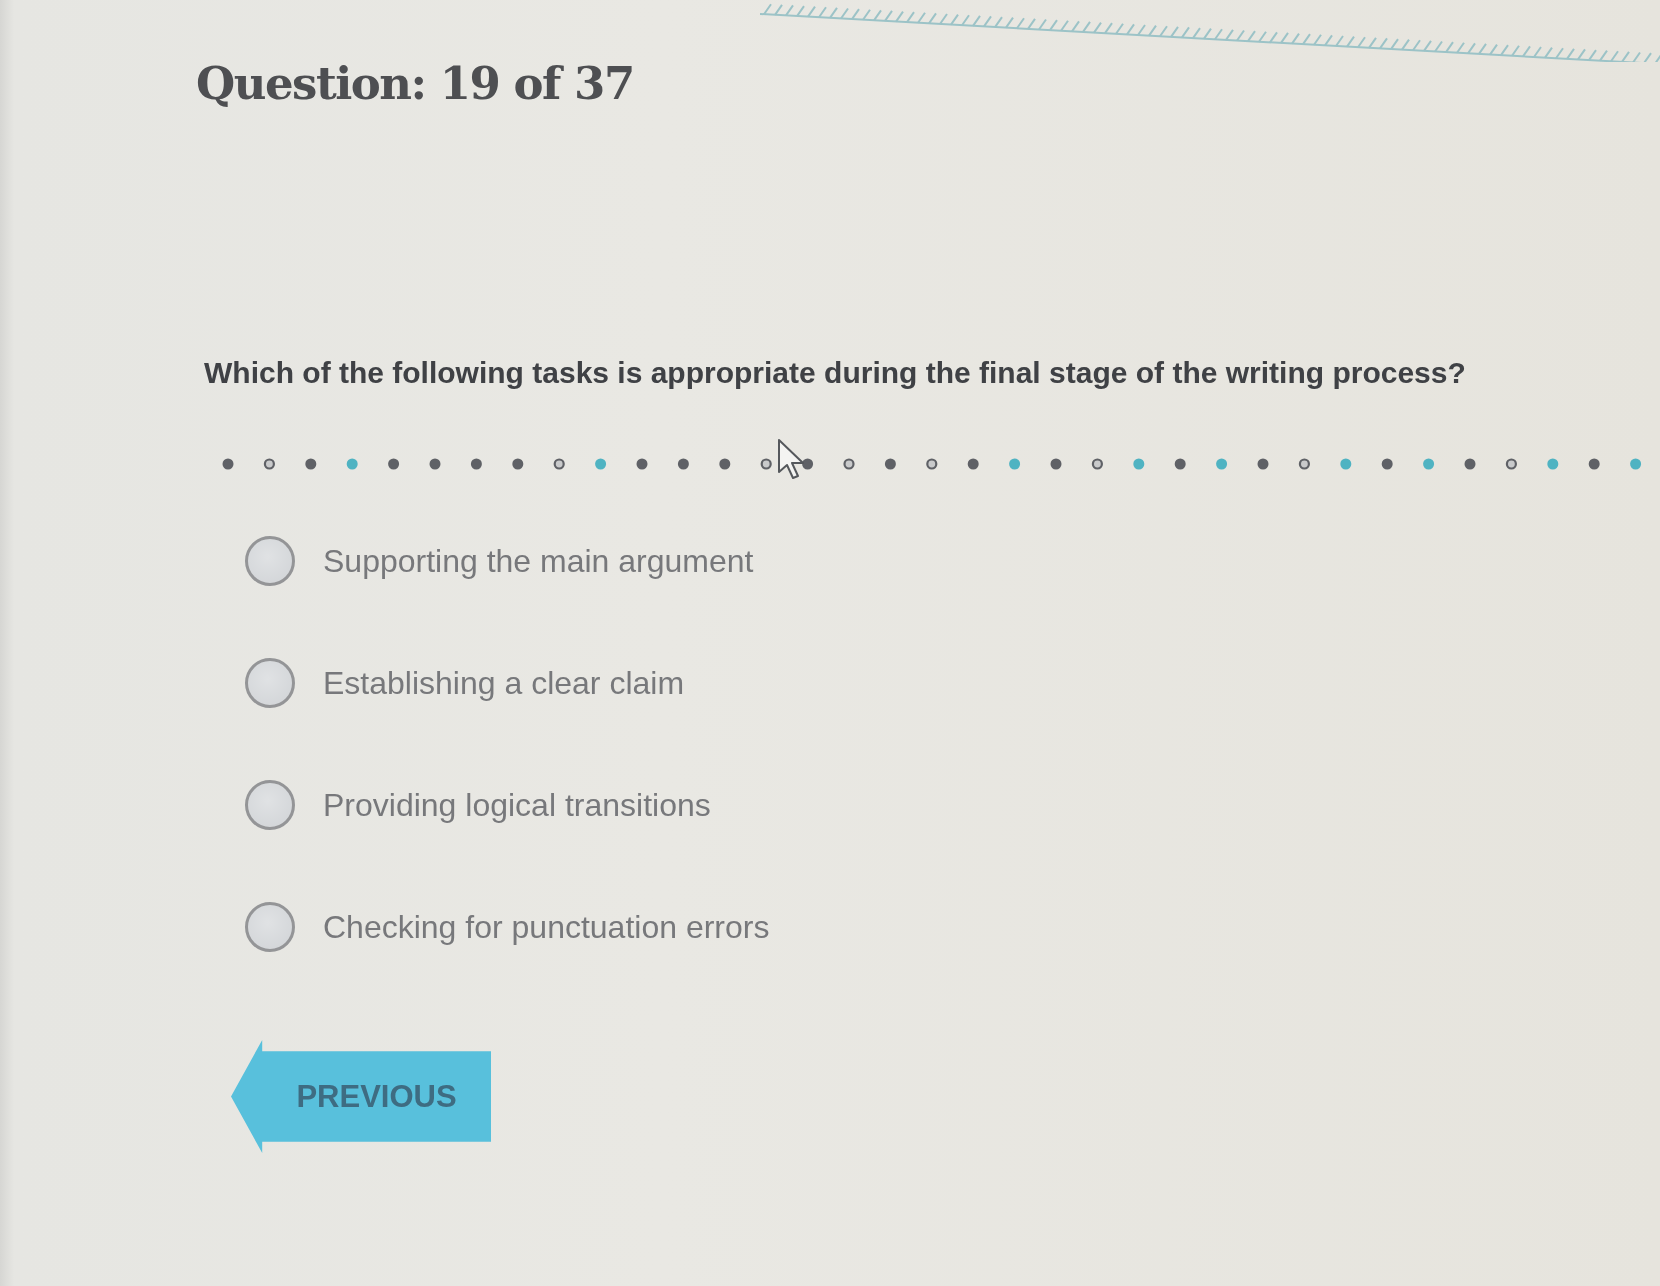 This screenshot has height=1286, width=1660. I want to click on answer-option: Establishing a clear claim, so click(504, 683).